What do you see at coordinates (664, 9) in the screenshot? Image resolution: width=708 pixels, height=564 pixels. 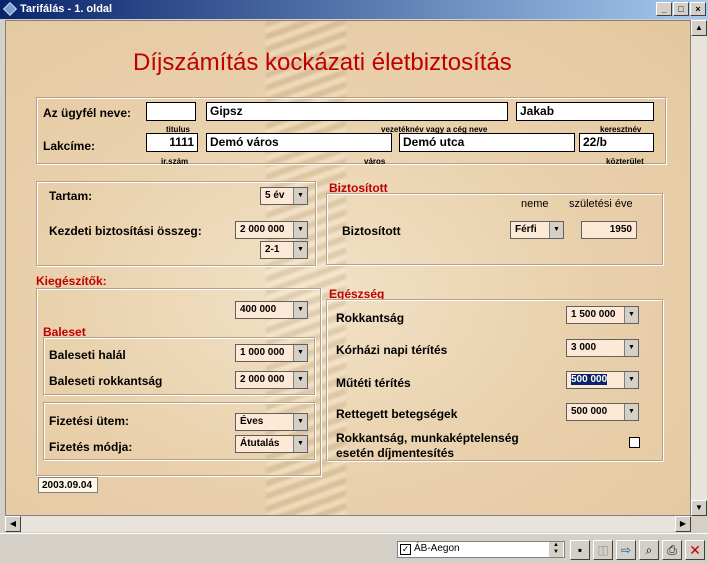 I see `minimize-button: _` at bounding box center [664, 9].